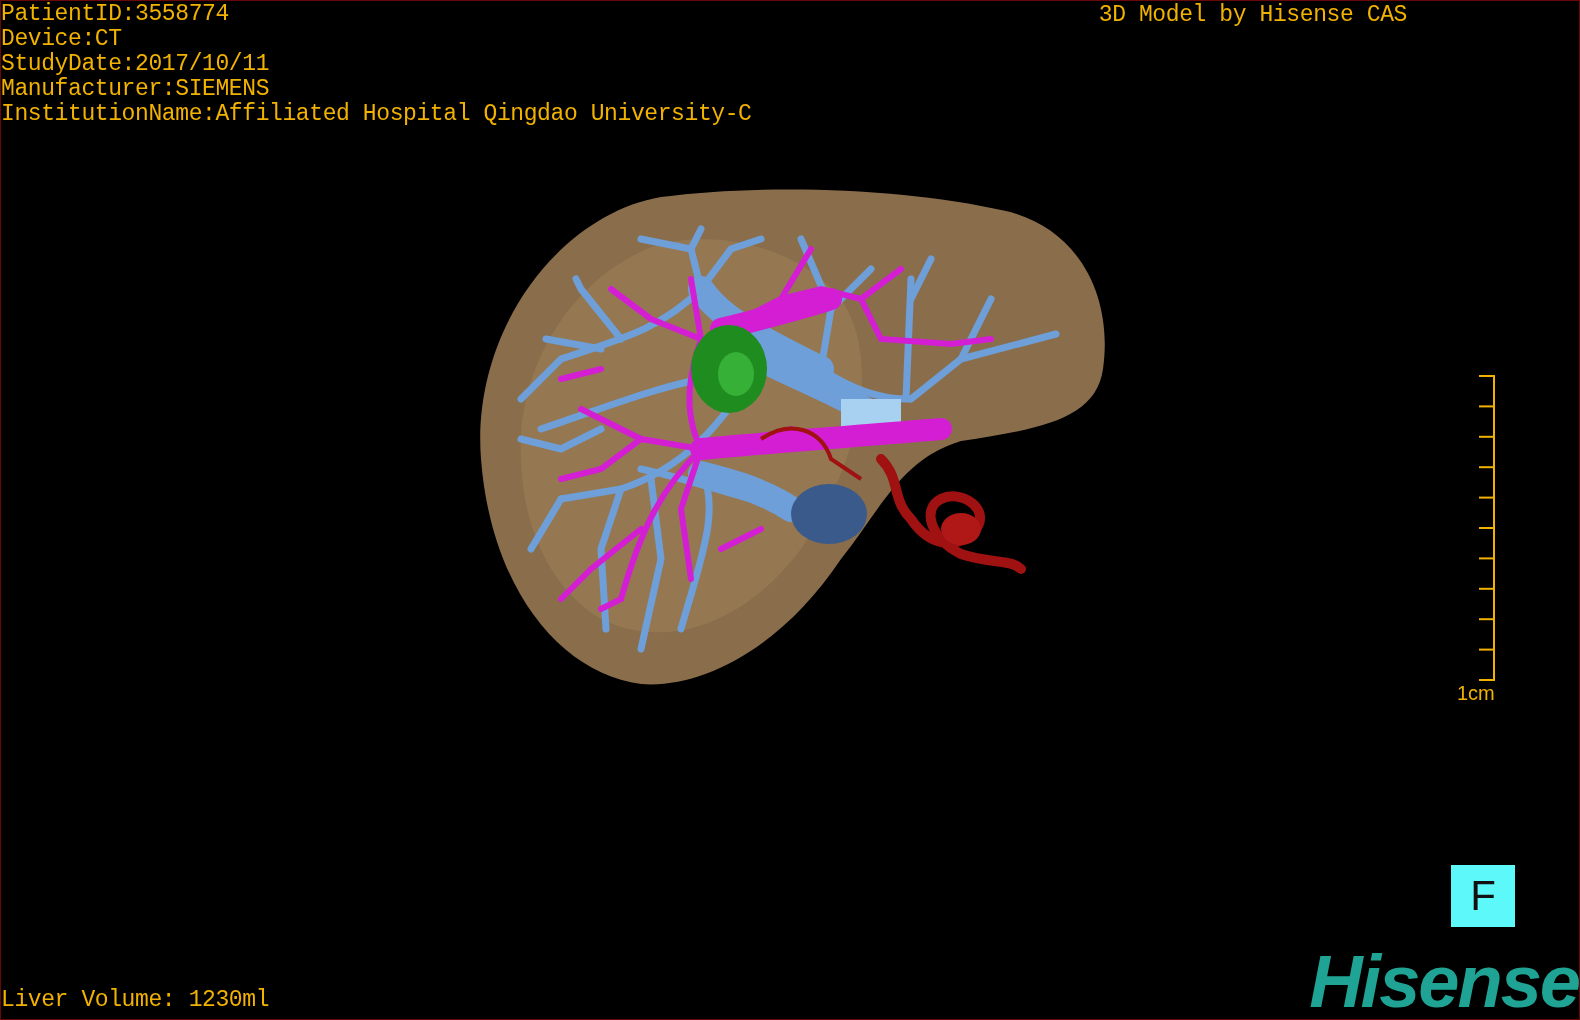  I want to click on orientation-marker: F, so click(1483, 896).